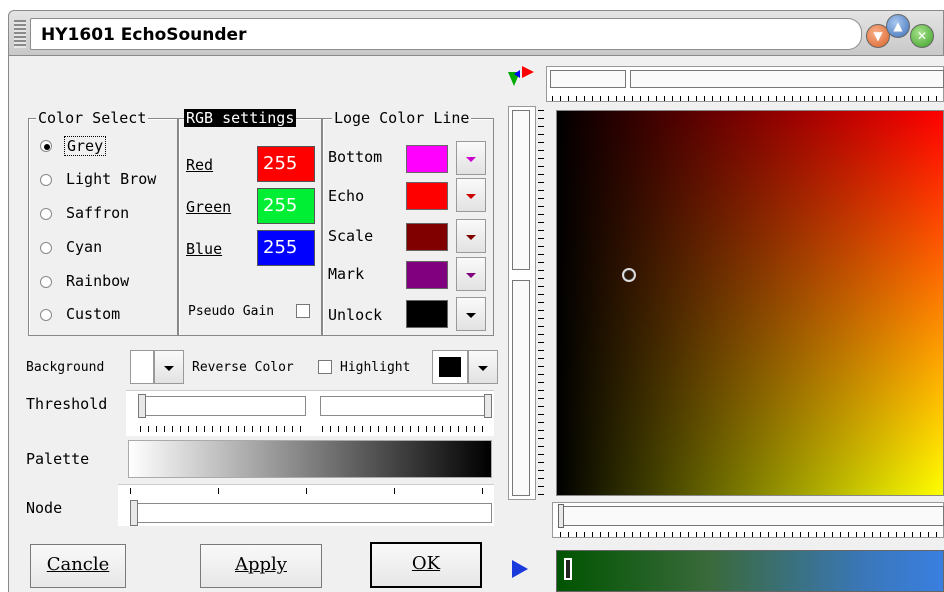  What do you see at coordinates (787, 79) in the screenshot?
I see `hue-slider-top-track` at bounding box center [787, 79].